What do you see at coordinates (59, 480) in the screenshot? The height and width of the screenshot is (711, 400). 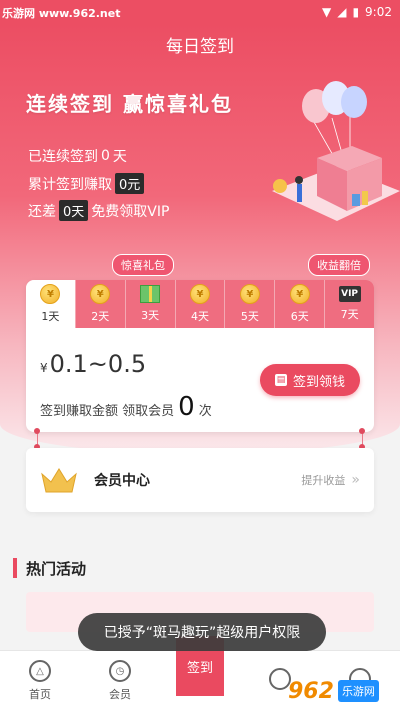 I see `crown-icon` at bounding box center [59, 480].